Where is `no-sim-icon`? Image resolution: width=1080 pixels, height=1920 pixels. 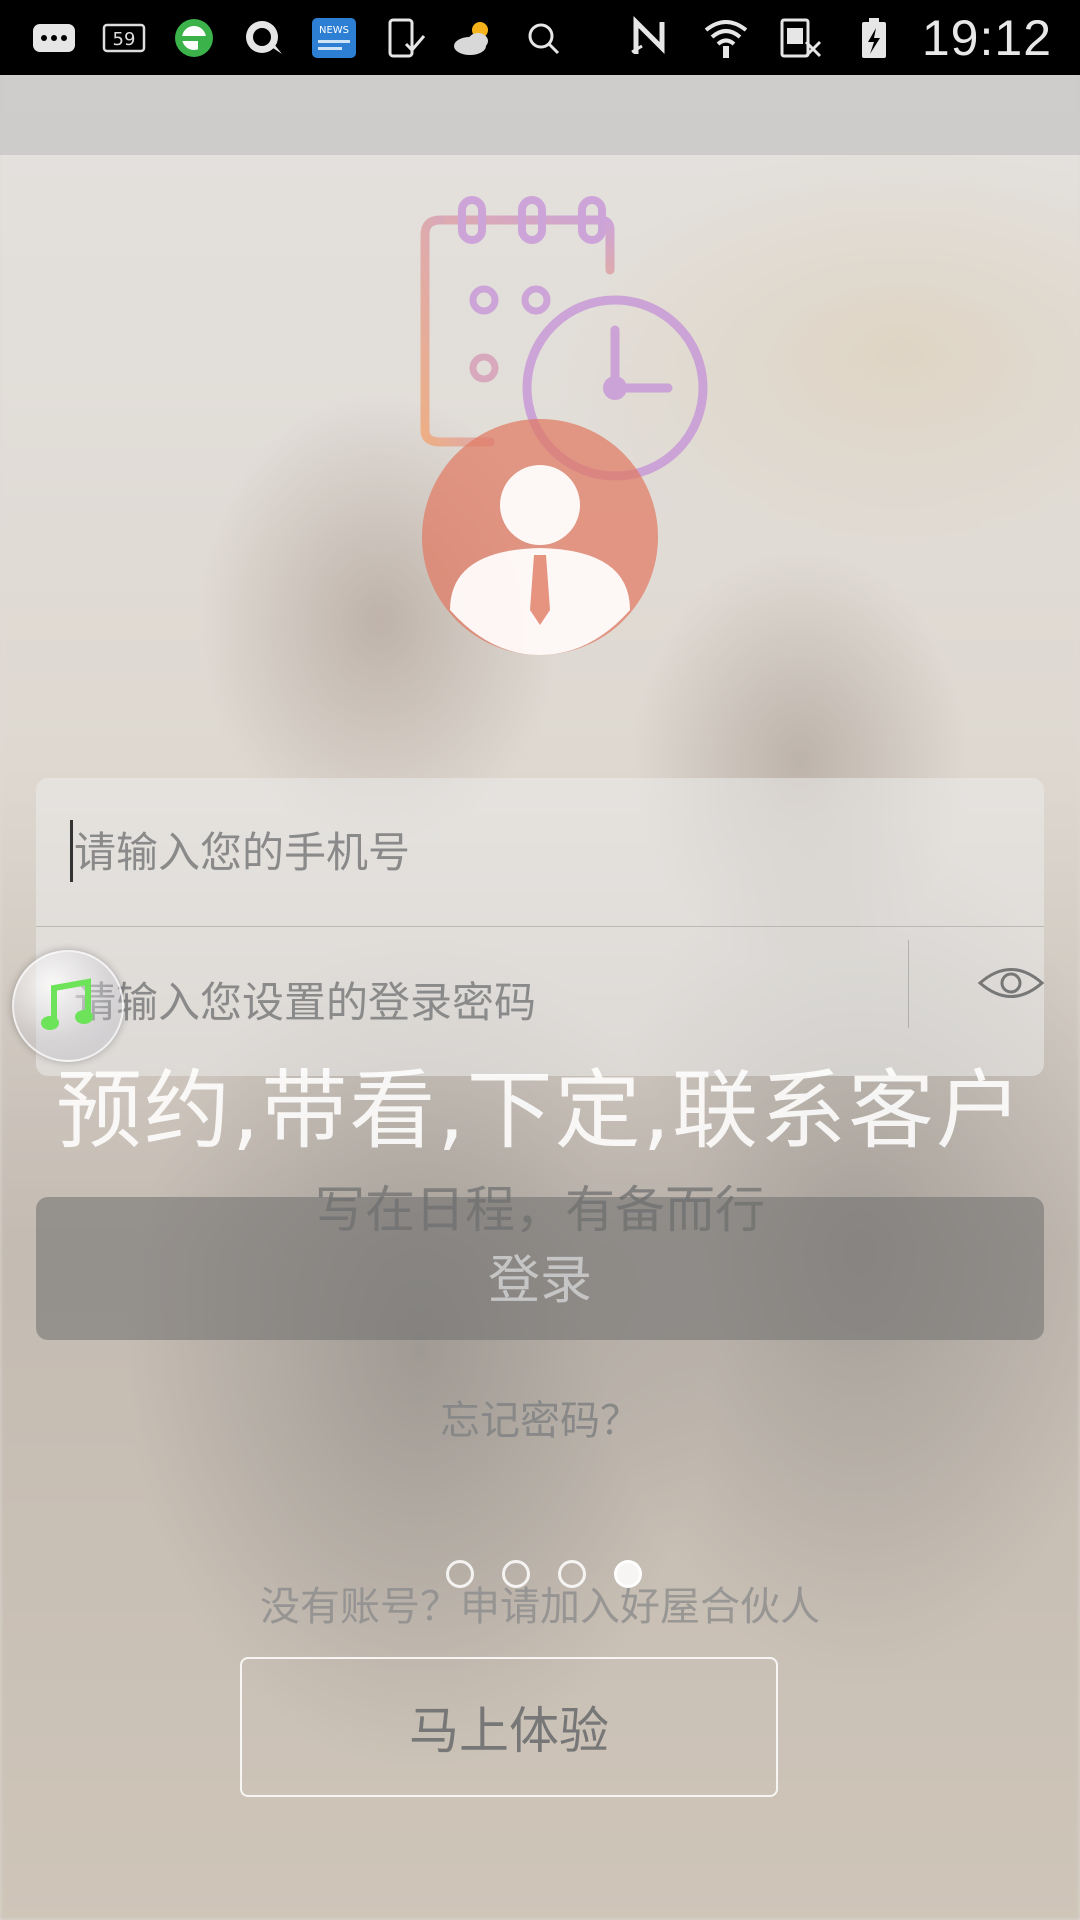 no-sim-icon is located at coordinates (800, 38).